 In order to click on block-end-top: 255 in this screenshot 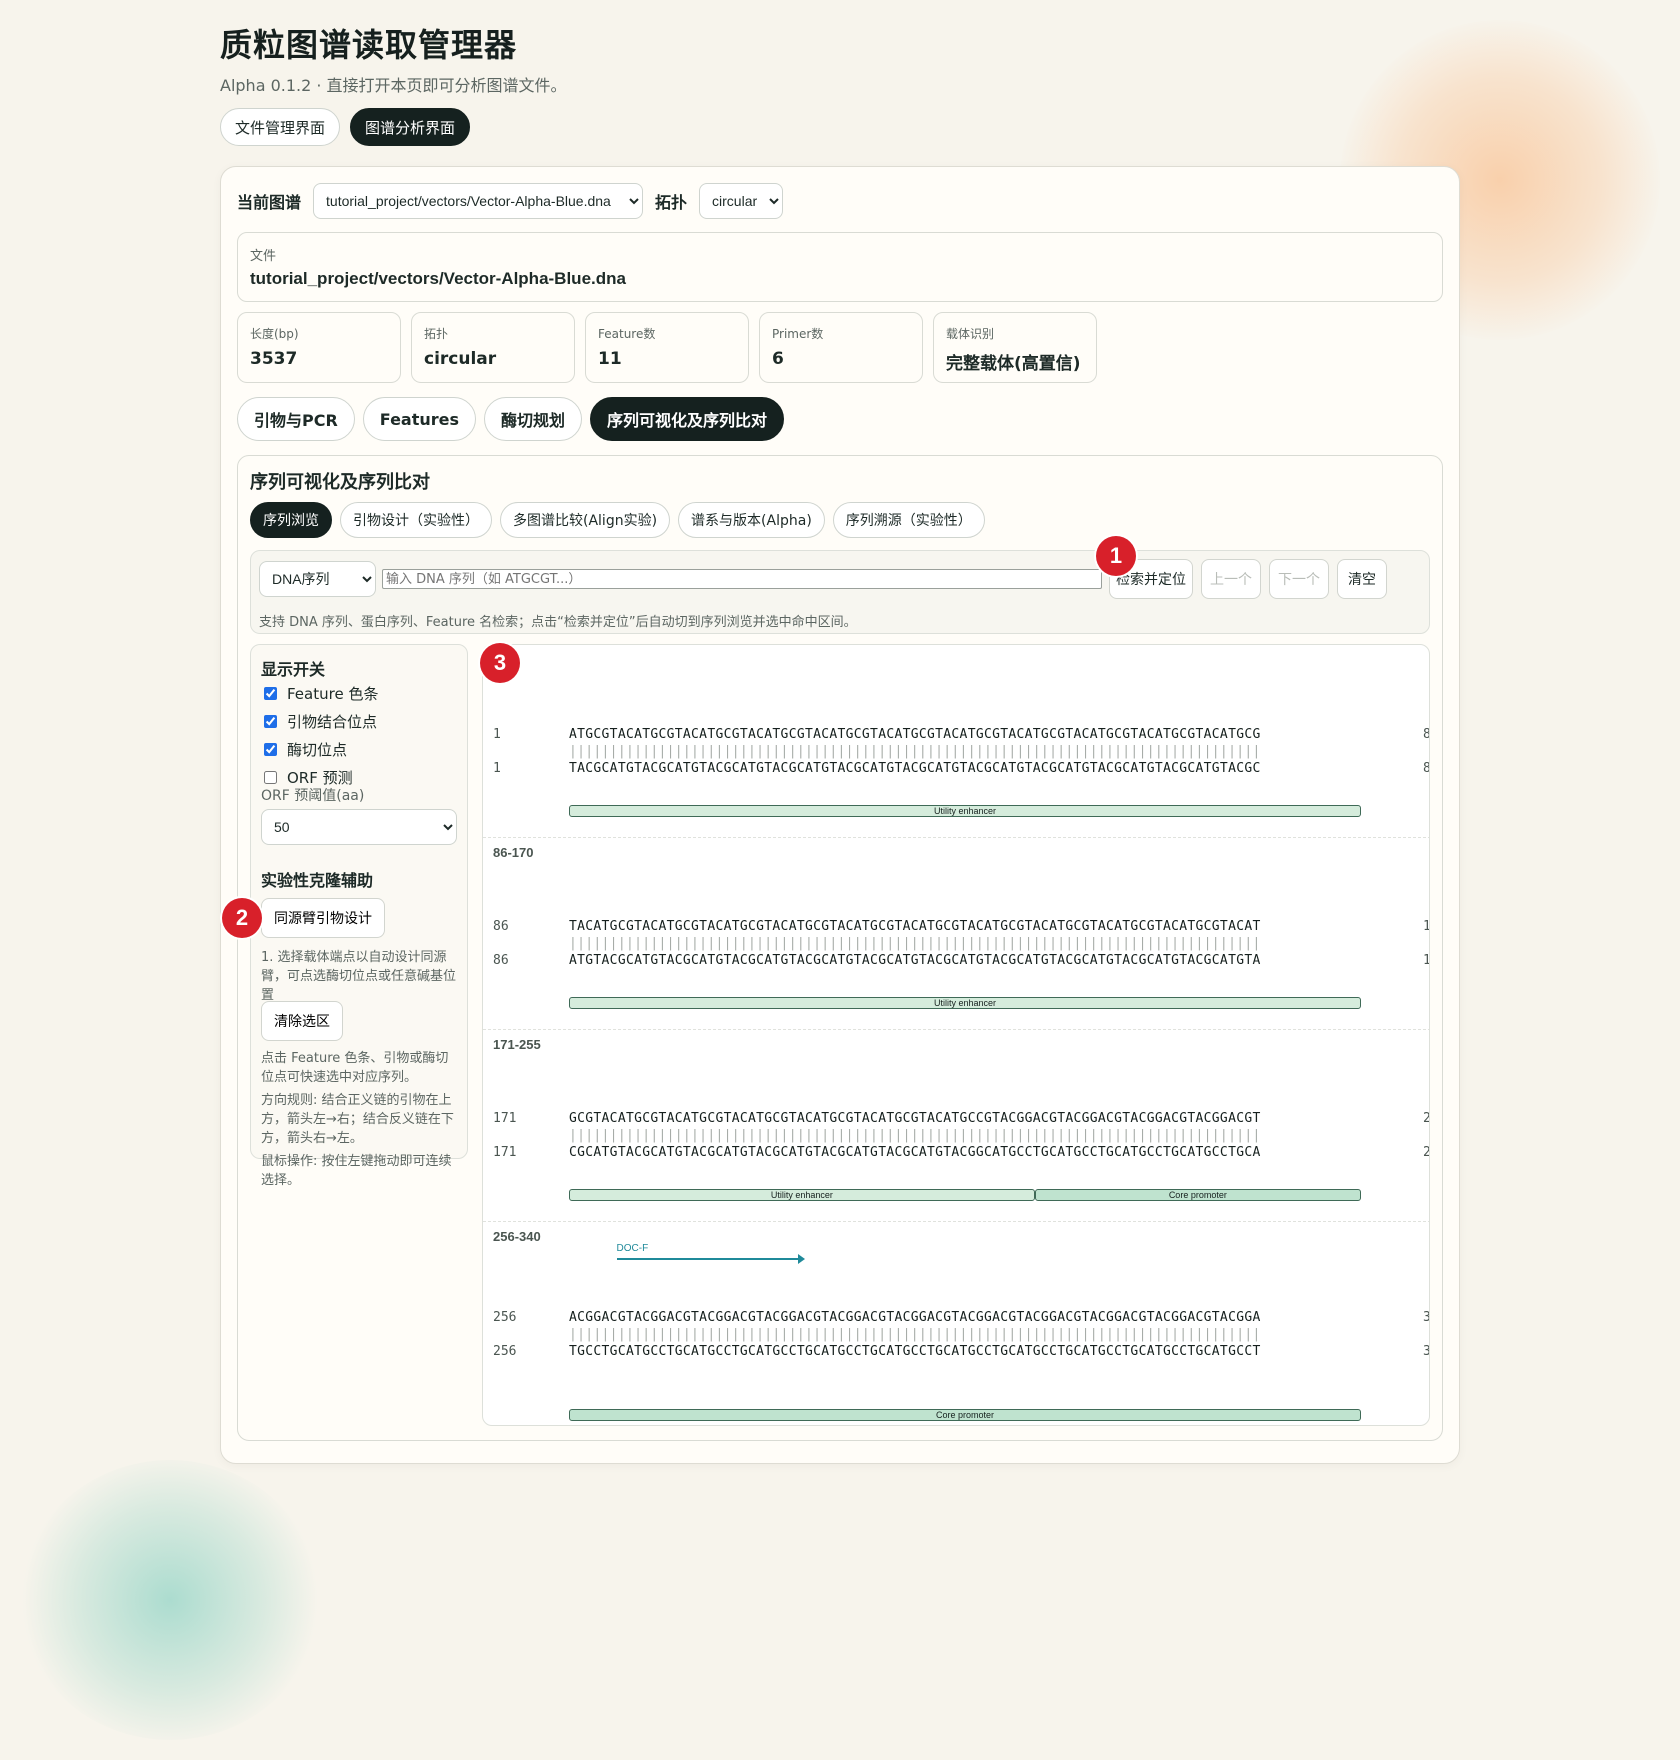, I will do `click(1426, 1118)`.